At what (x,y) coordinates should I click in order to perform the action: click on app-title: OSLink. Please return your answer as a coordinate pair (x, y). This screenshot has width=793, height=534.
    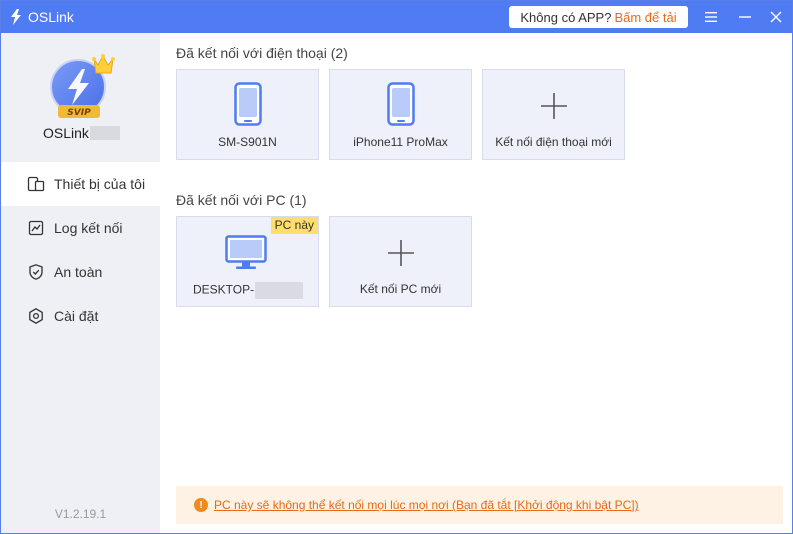
    Looking at the image, I should click on (51, 17).